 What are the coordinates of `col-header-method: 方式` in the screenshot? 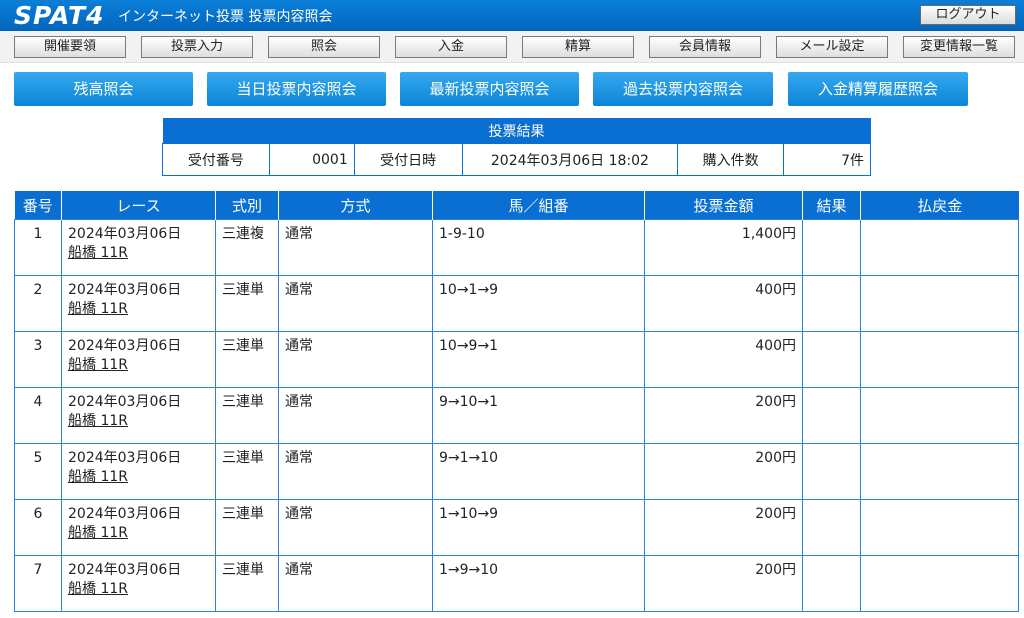 It's located at (355, 205).